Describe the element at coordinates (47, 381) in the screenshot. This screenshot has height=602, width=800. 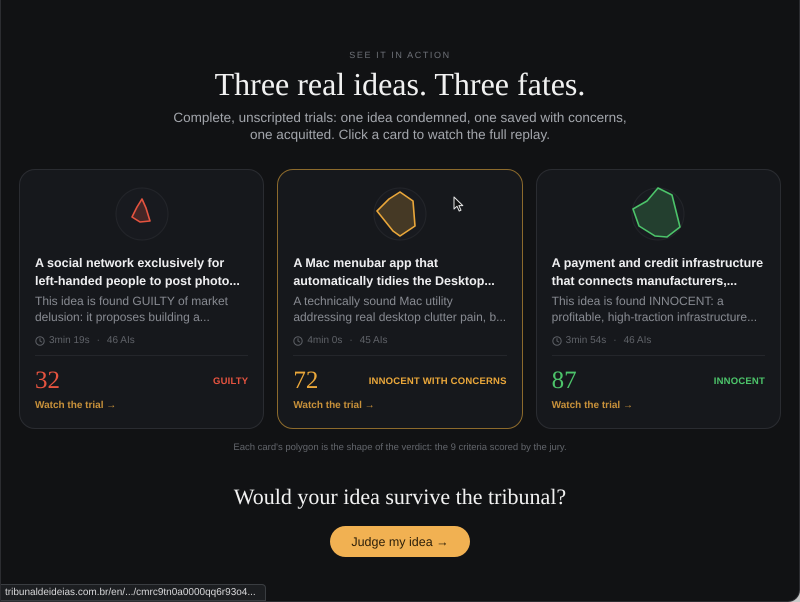
I see `verdict-score: 32` at that location.